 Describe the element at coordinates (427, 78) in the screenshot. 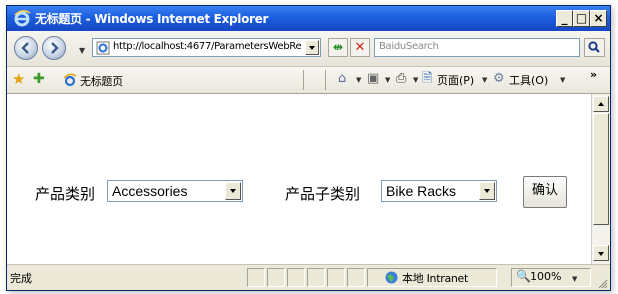

I see `page-icon: 🗎` at that location.